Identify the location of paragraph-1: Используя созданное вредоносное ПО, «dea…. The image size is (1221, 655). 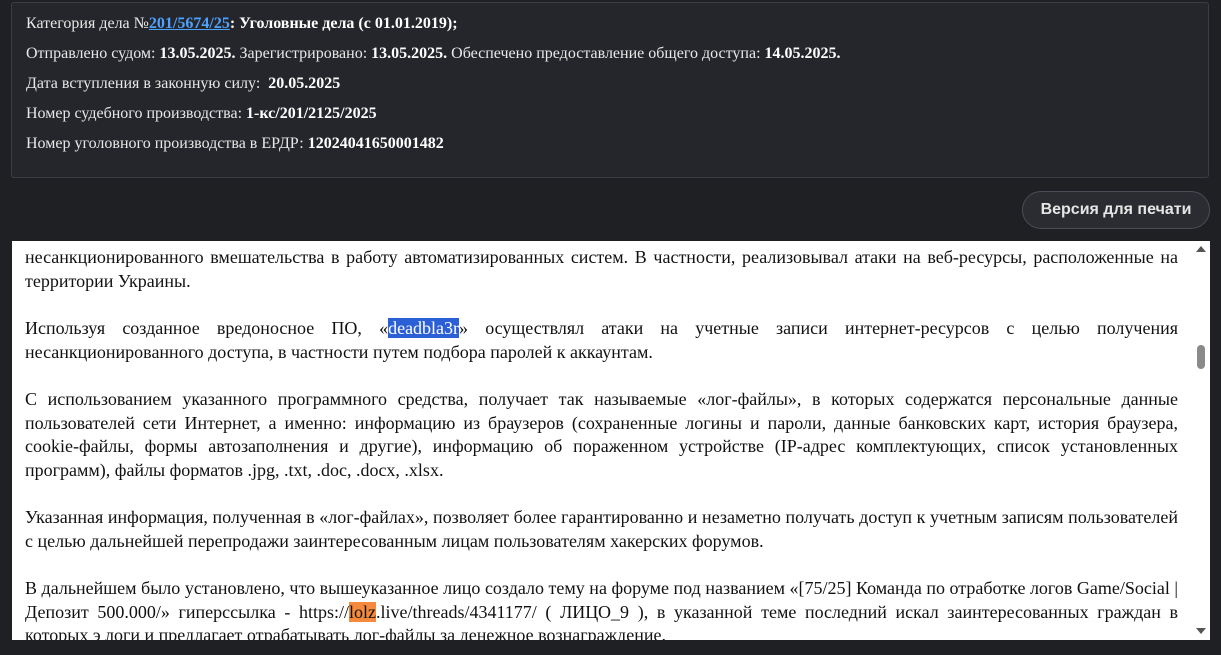
(601, 340).